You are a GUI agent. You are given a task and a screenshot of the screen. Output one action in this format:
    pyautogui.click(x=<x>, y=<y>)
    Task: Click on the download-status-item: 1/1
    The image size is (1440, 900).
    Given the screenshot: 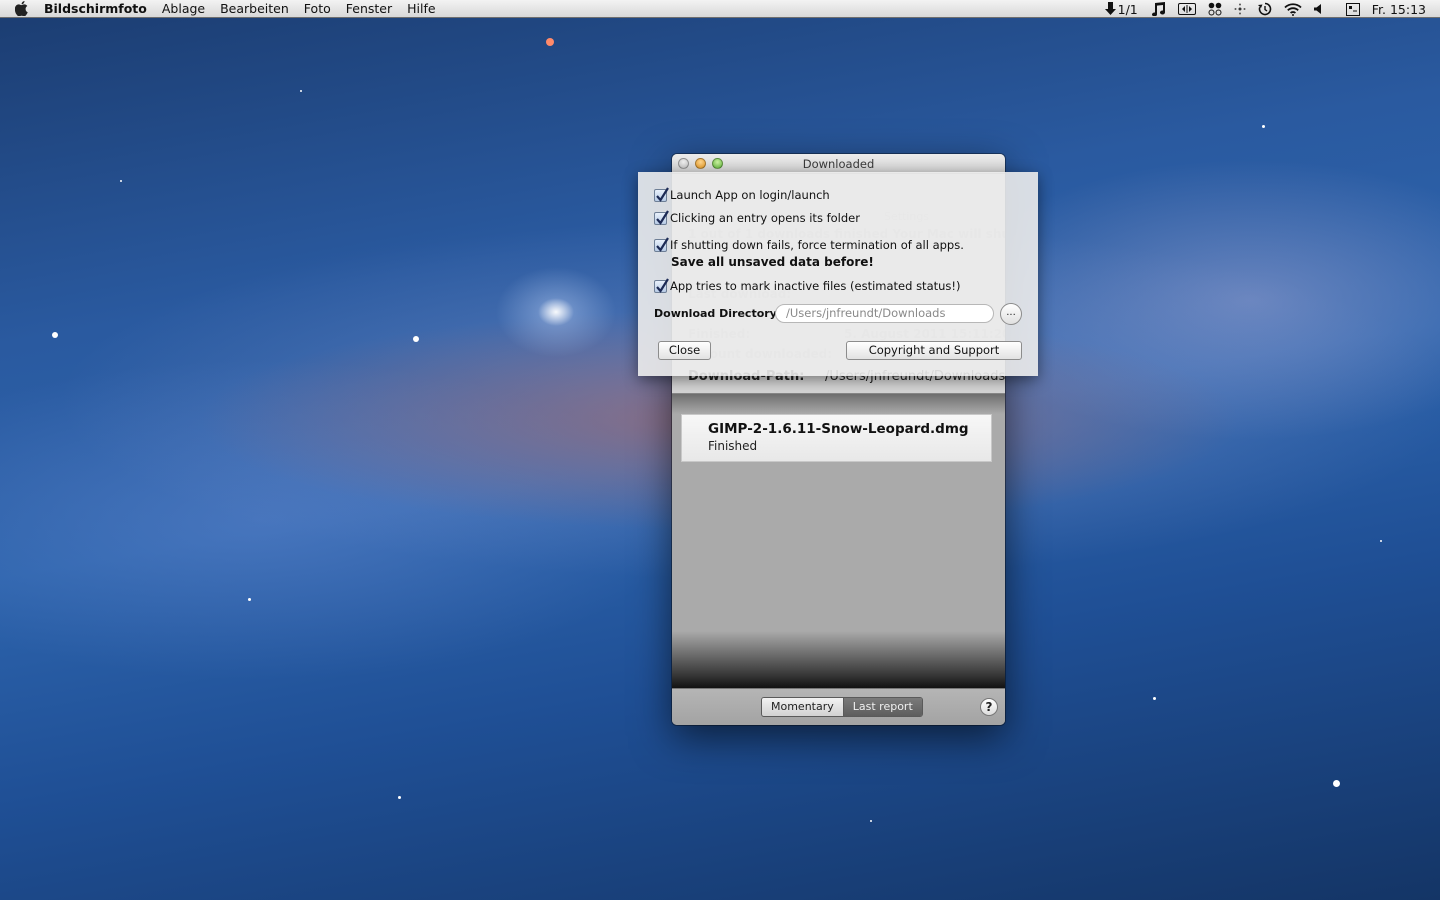 What is the action you would take?
    pyautogui.click(x=1121, y=9)
    